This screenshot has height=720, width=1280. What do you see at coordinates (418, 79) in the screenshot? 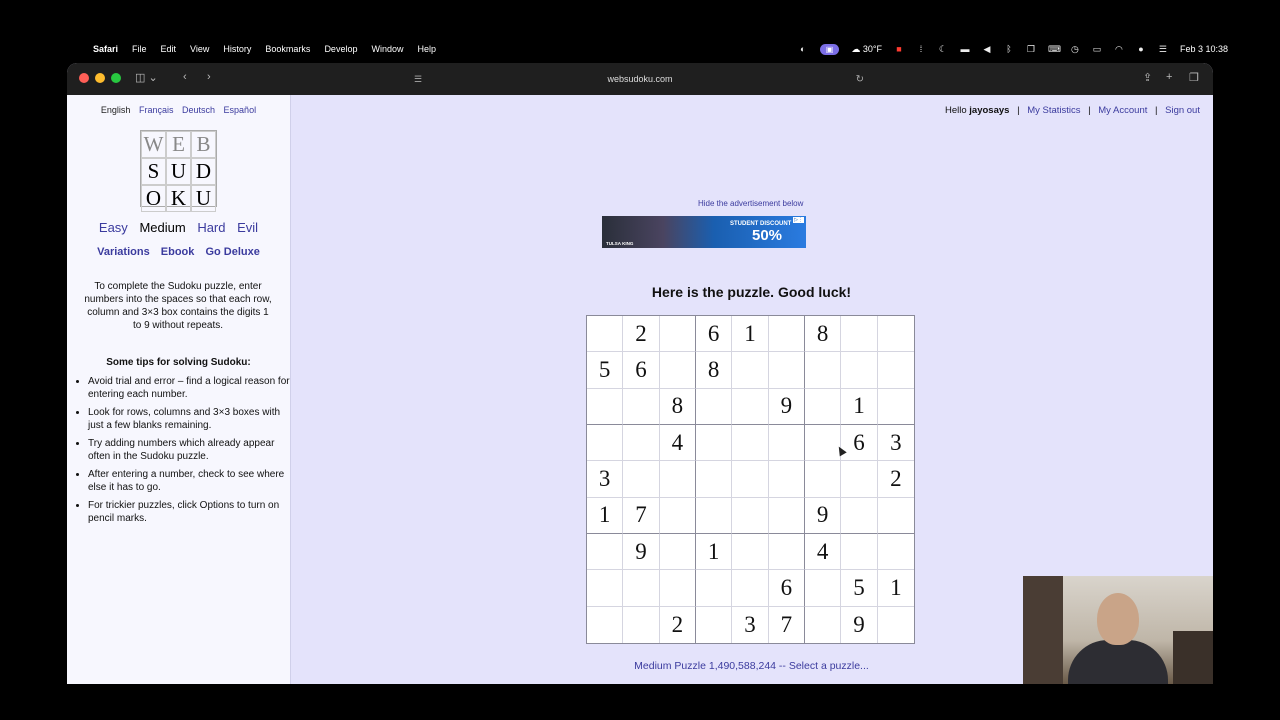
I see `page-menu-icon: ☰` at bounding box center [418, 79].